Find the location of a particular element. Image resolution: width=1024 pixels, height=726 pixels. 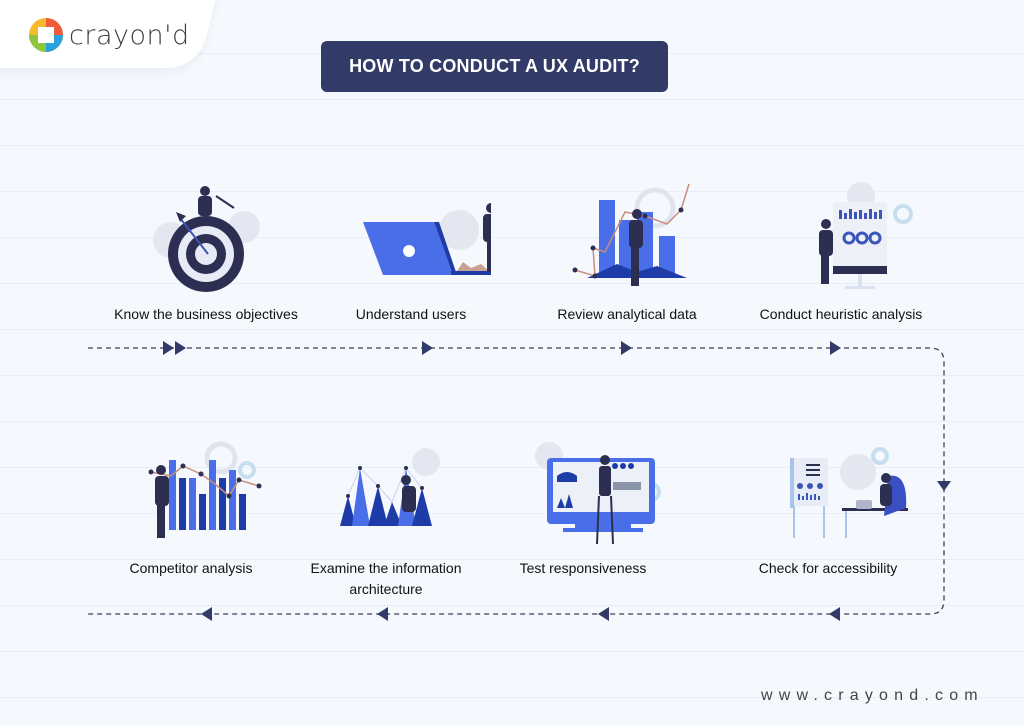

step-check-accessibility: Check for accessibility is located at coordinates (828, 507).